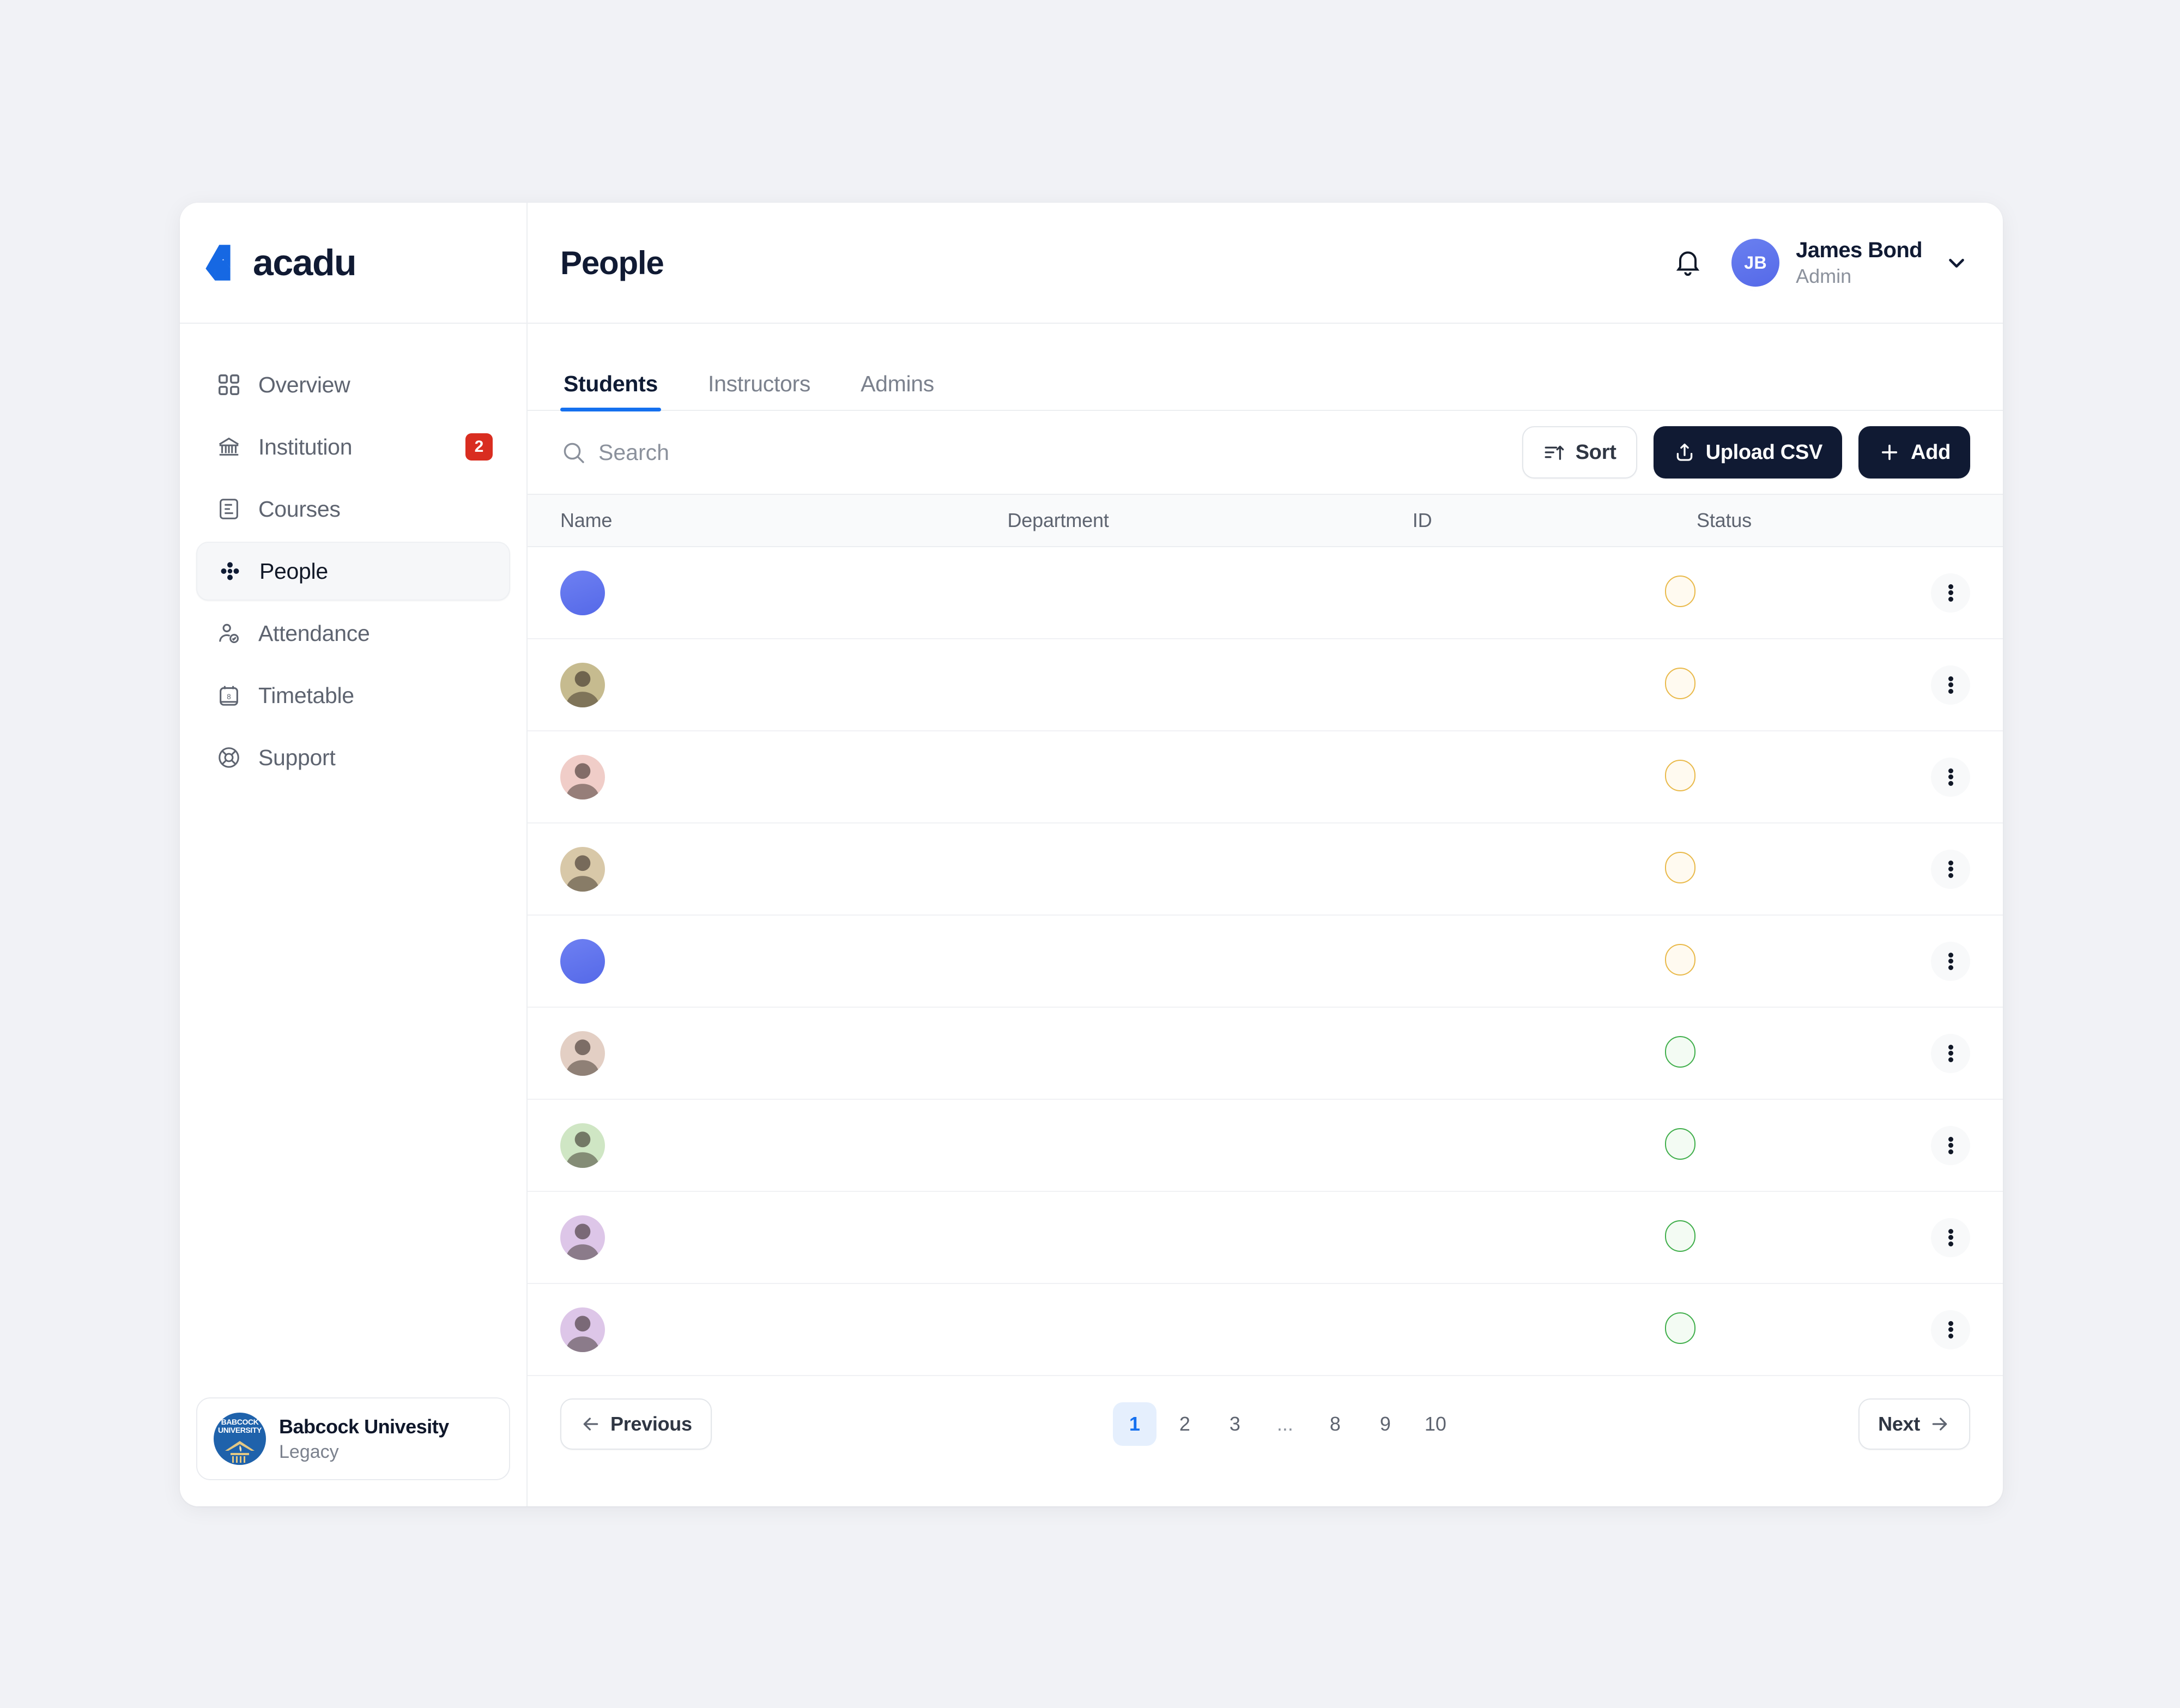 This screenshot has width=2180, height=1708. What do you see at coordinates (1185, 1424) in the screenshot?
I see `page-number-button: 2` at bounding box center [1185, 1424].